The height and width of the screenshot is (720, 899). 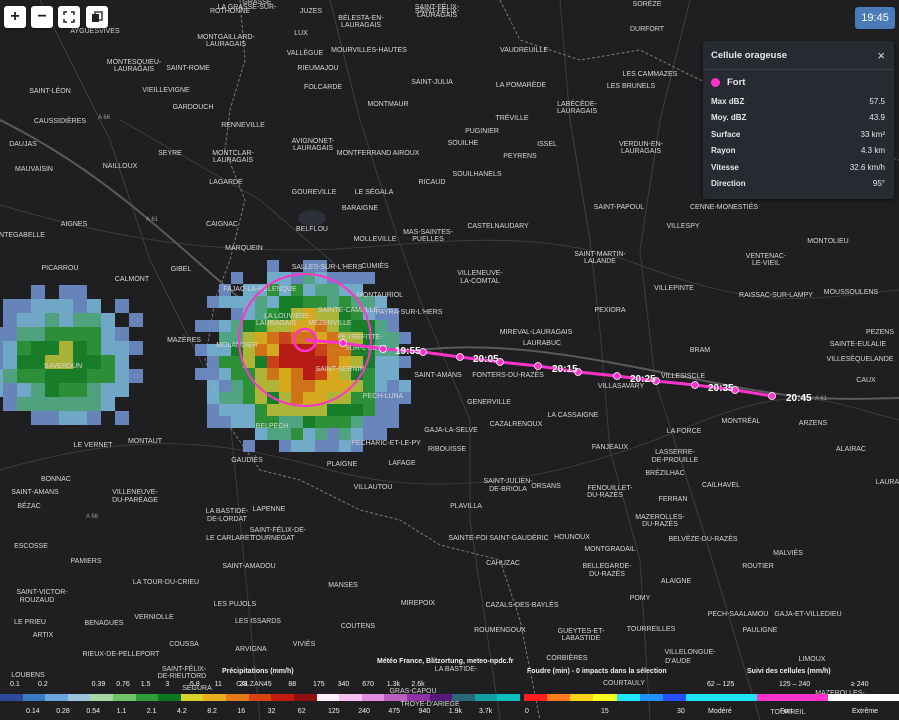 I want to click on place-label: ROUTIER, so click(x=758, y=566).